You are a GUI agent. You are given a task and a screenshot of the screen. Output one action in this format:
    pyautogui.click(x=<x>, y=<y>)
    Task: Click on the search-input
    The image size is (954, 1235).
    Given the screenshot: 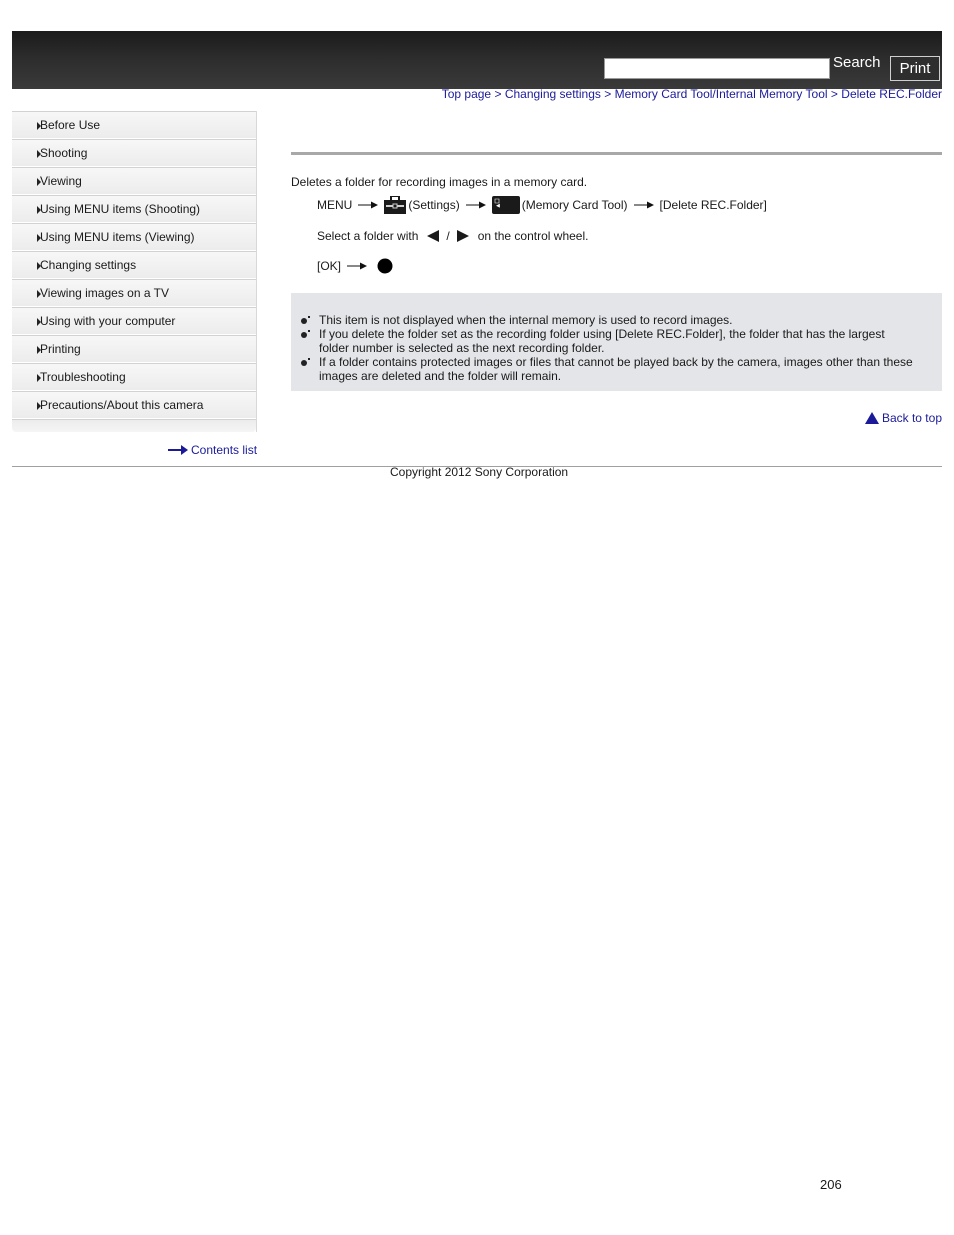 What is the action you would take?
    pyautogui.click(x=717, y=68)
    